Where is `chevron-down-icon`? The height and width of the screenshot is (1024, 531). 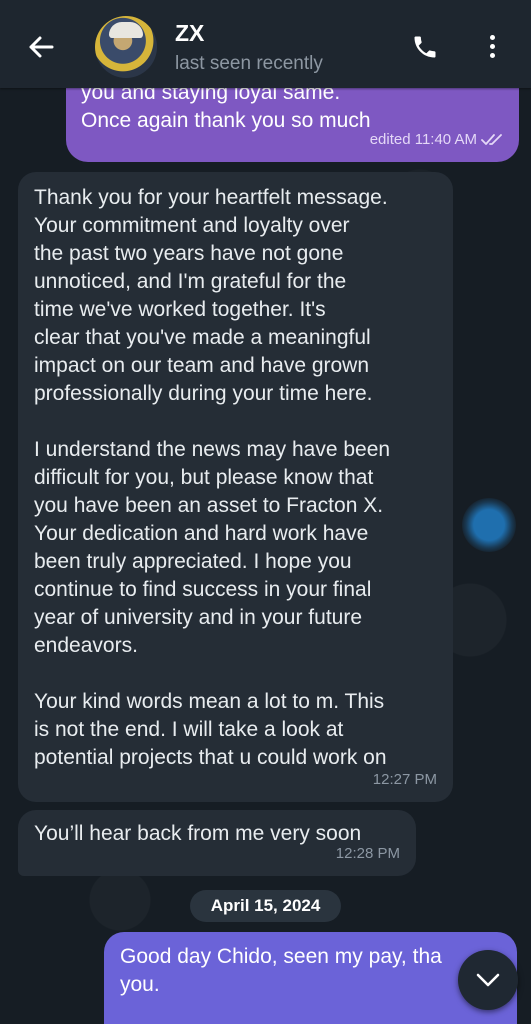 chevron-down-icon is located at coordinates (488, 980).